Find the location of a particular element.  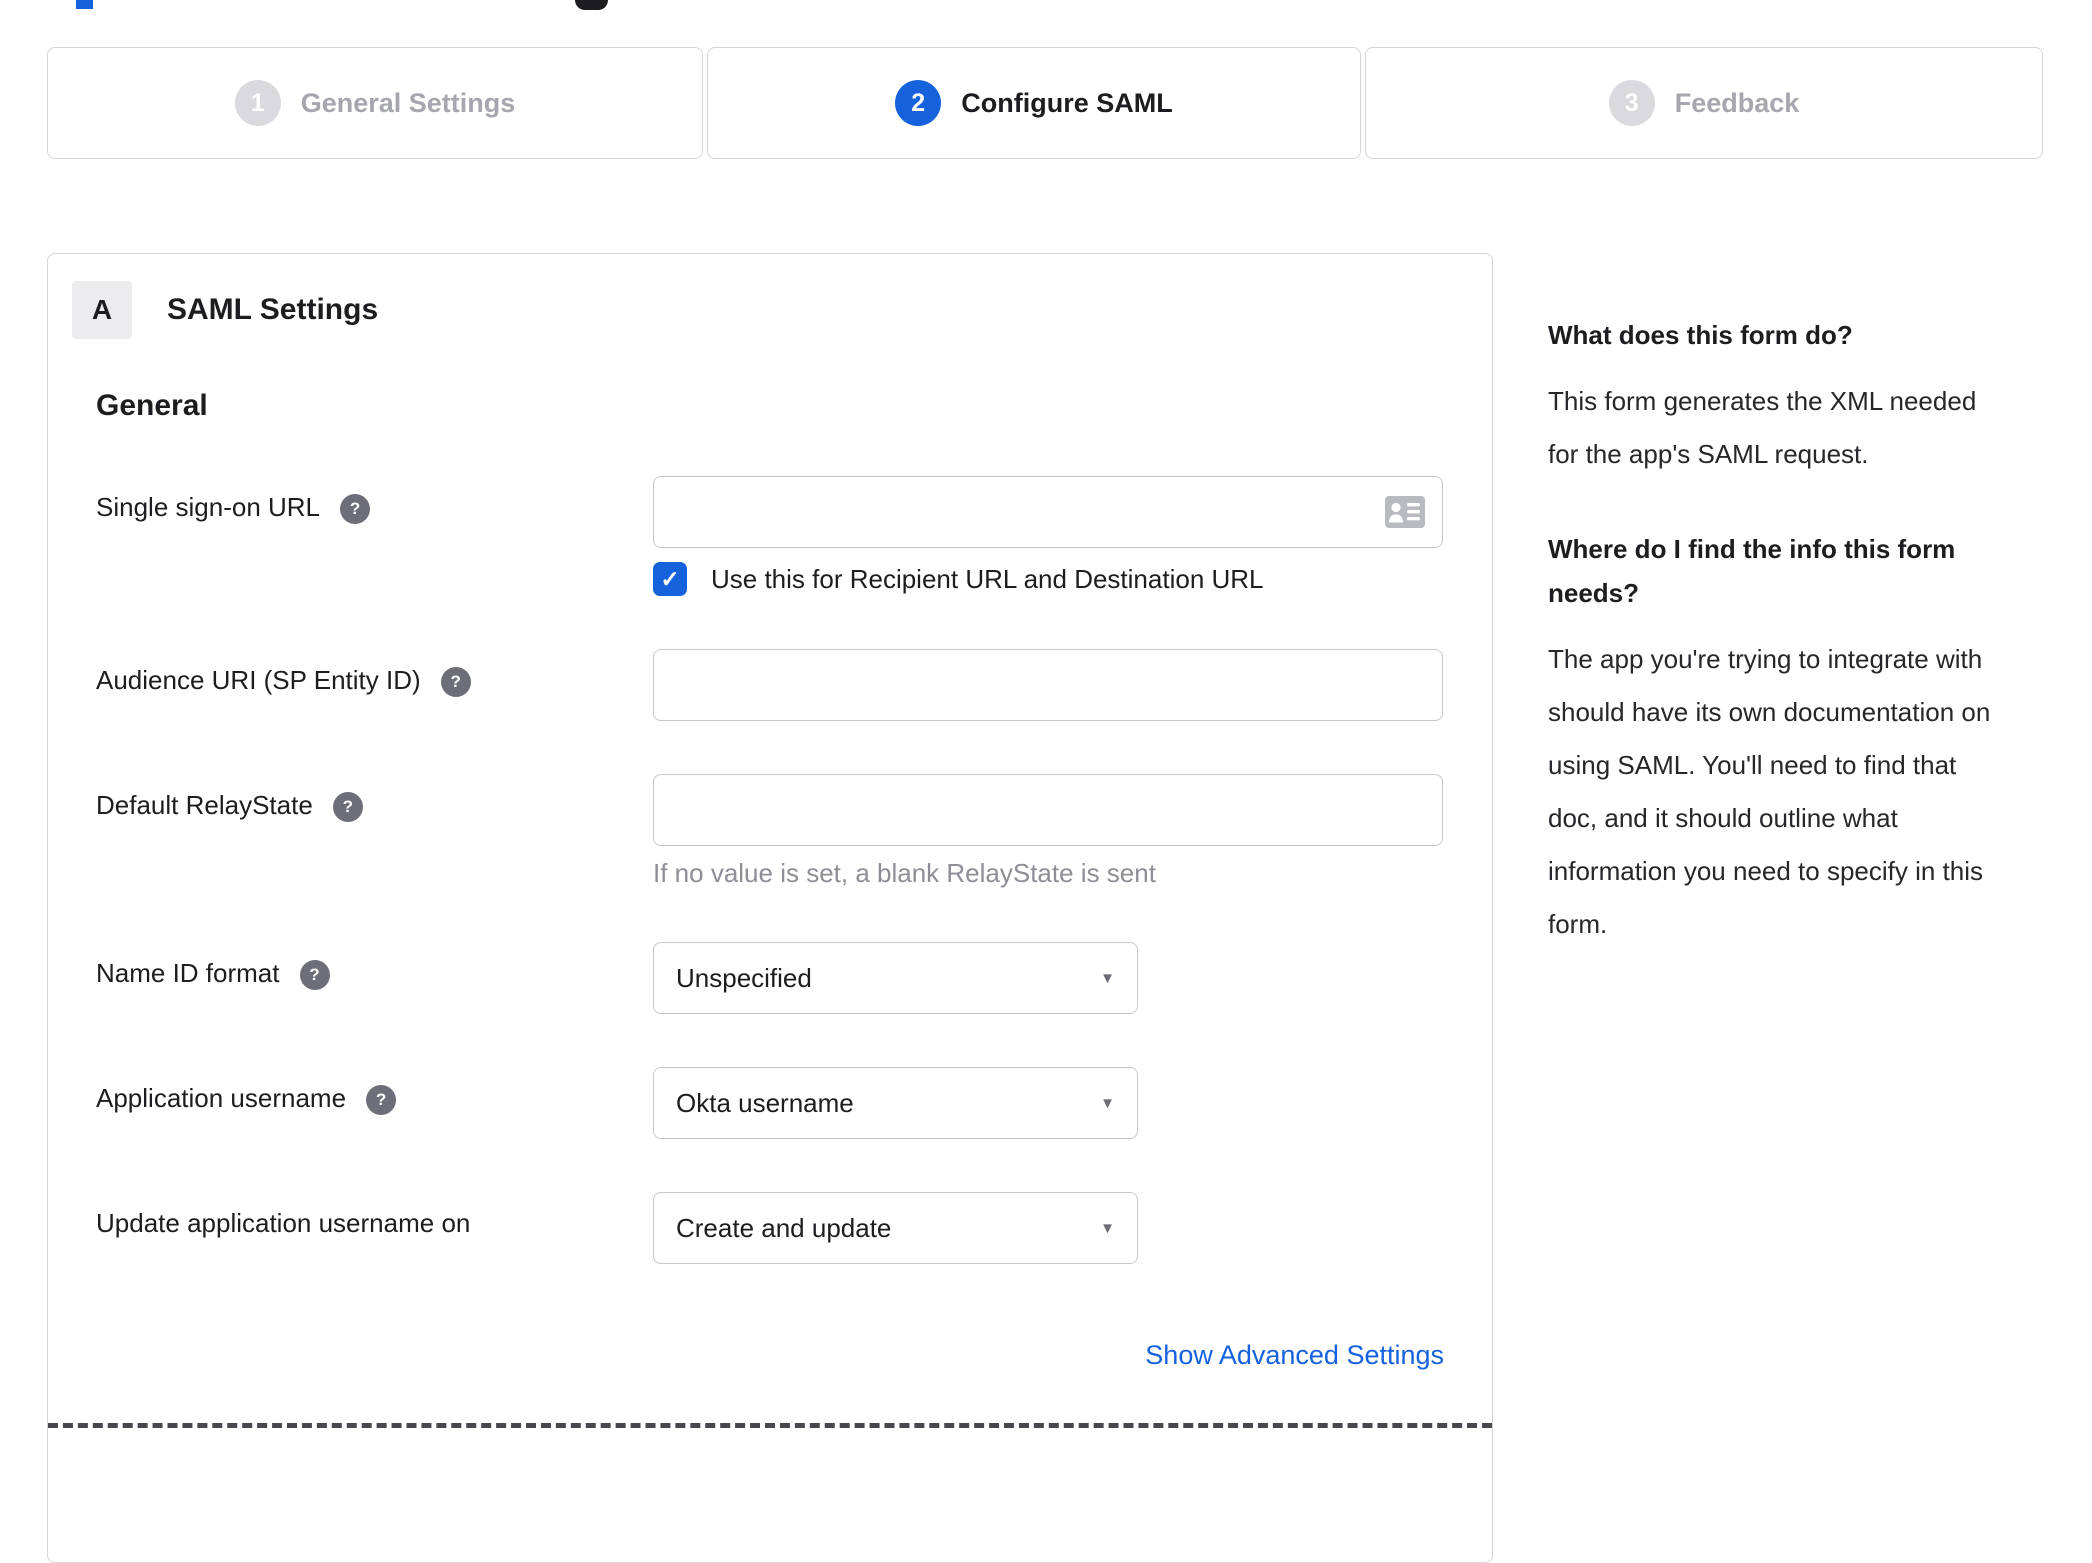

step-label: Feedback is located at coordinates (1737, 102).